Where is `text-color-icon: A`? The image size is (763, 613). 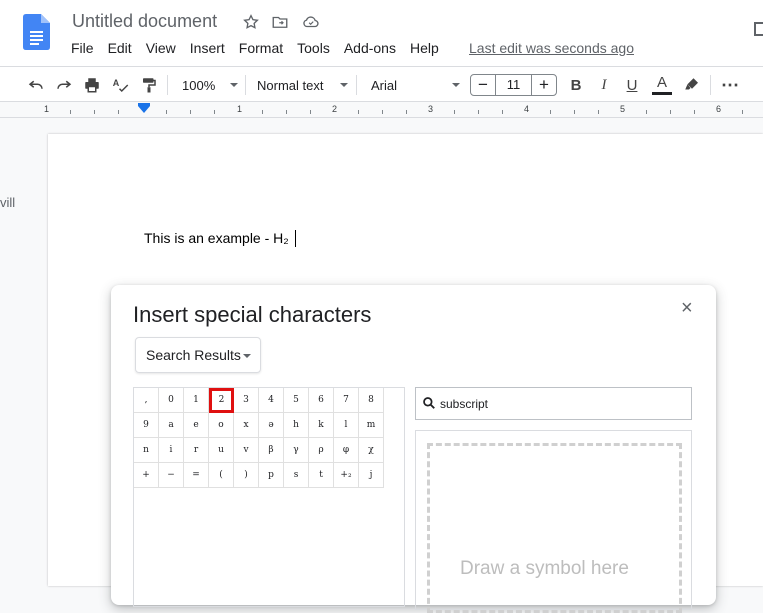
text-color-icon: A is located at coordinates (662, 85).